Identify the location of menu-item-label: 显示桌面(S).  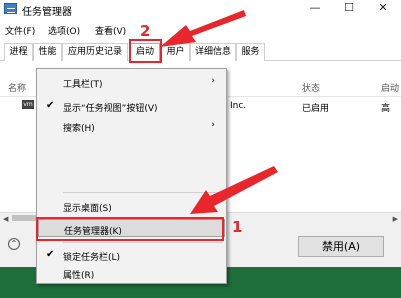
(87, 209).